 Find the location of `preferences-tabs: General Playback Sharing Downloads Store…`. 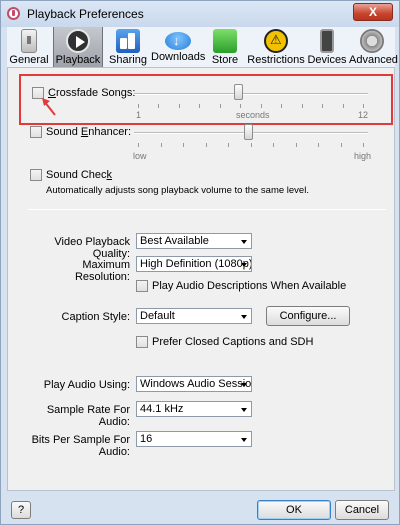

preferences-tabs: General Playback Sharing Downloads Store… is located at coordinates (202, 47).